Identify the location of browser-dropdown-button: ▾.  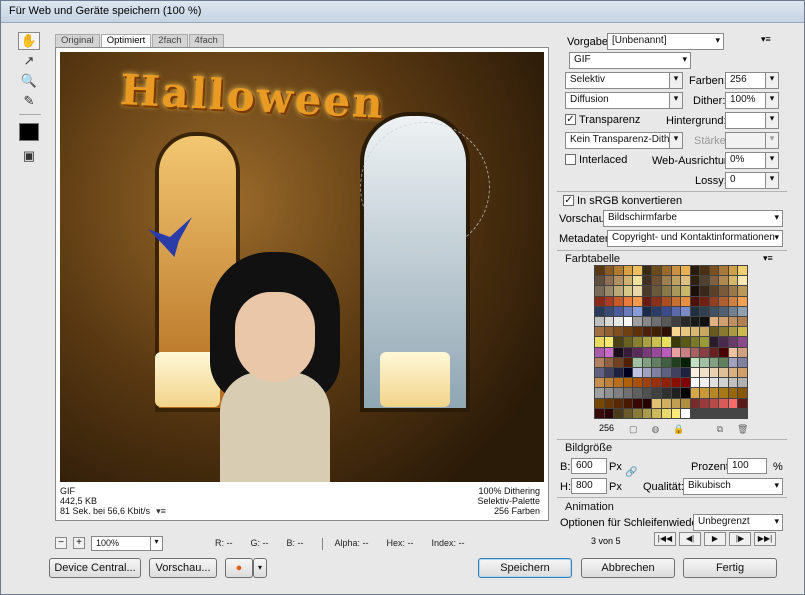
(260, 568).